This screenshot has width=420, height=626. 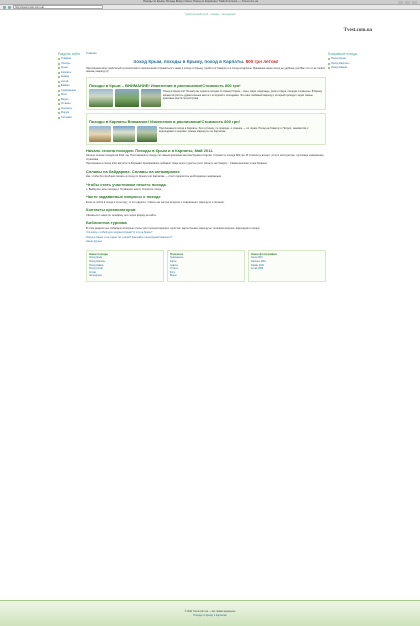 What do you see at coordinates (348, 59) in the screenshot?
I see `right-item: Поход Крым` at bounding box center [348, 59].